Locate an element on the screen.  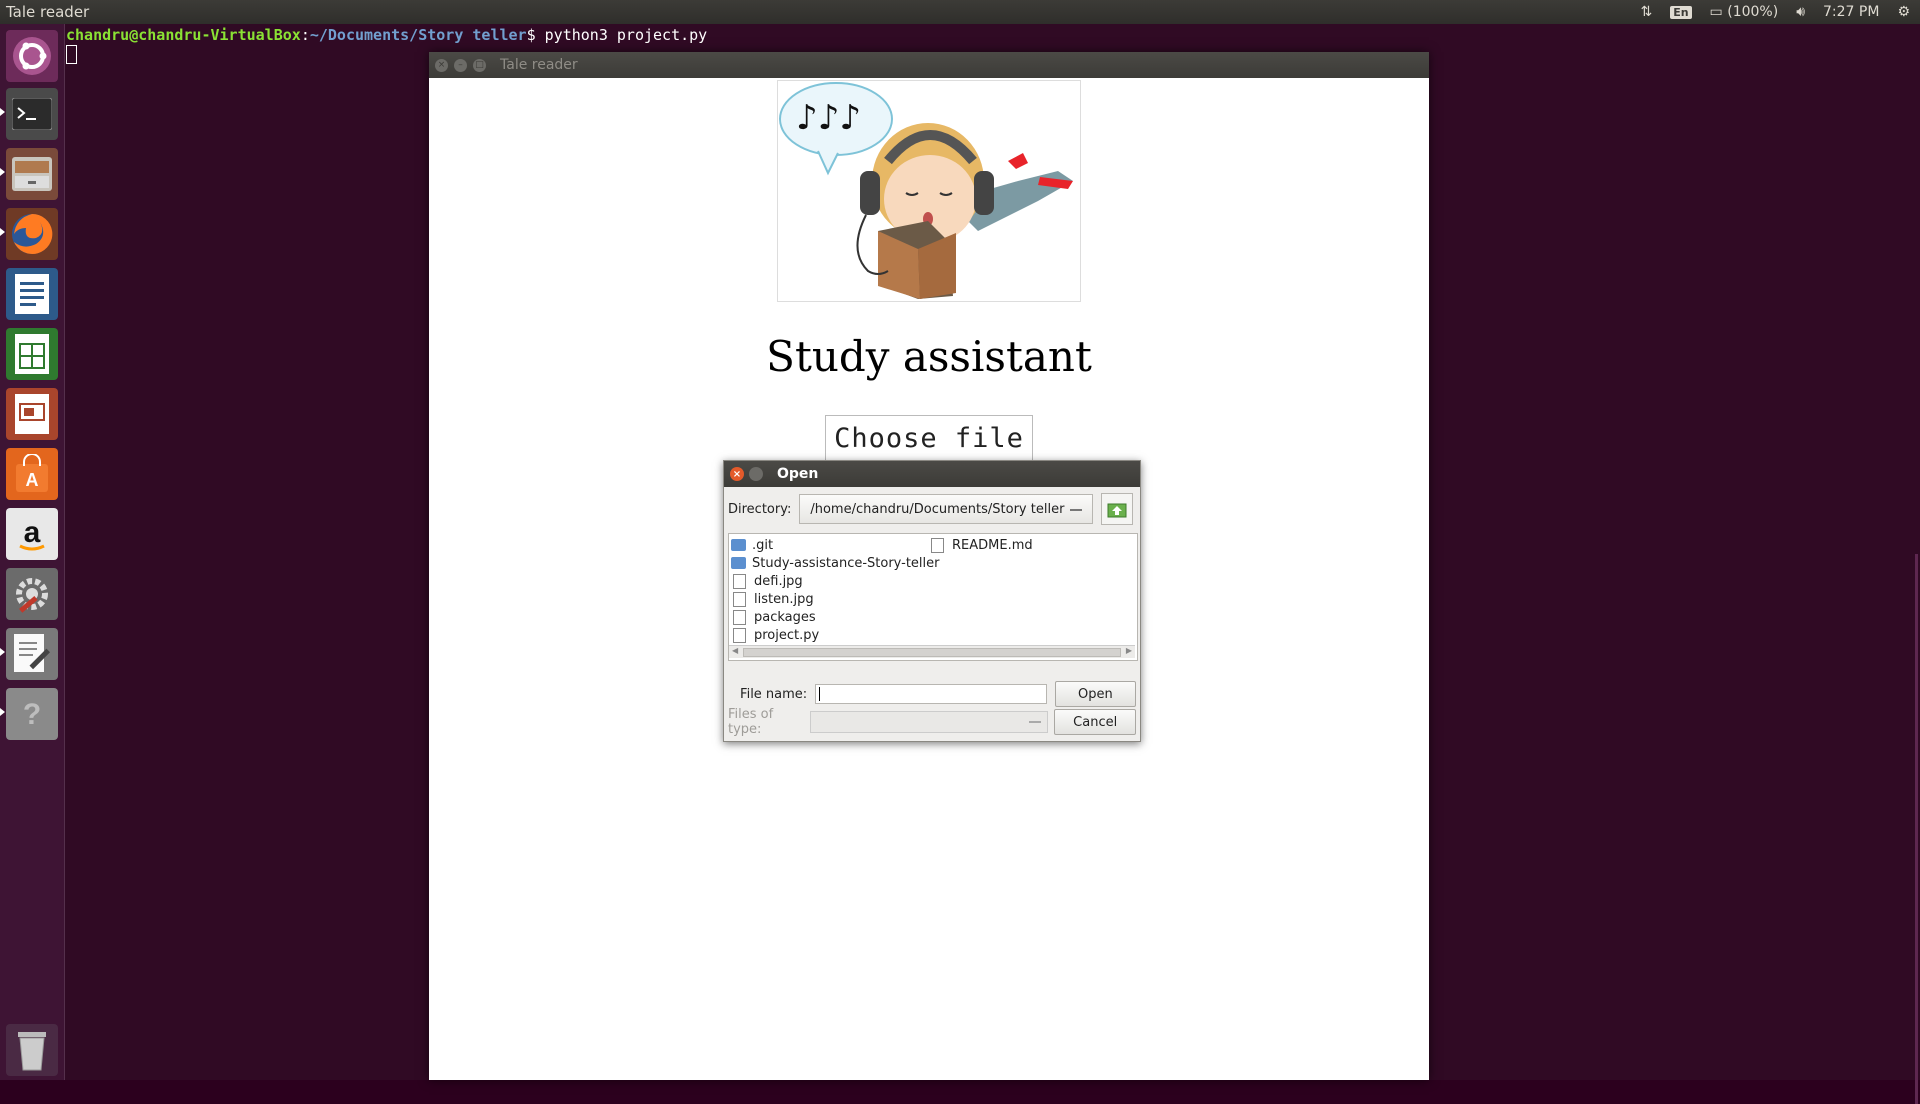
launcher-text-editor is located at coordinates (32, 654).